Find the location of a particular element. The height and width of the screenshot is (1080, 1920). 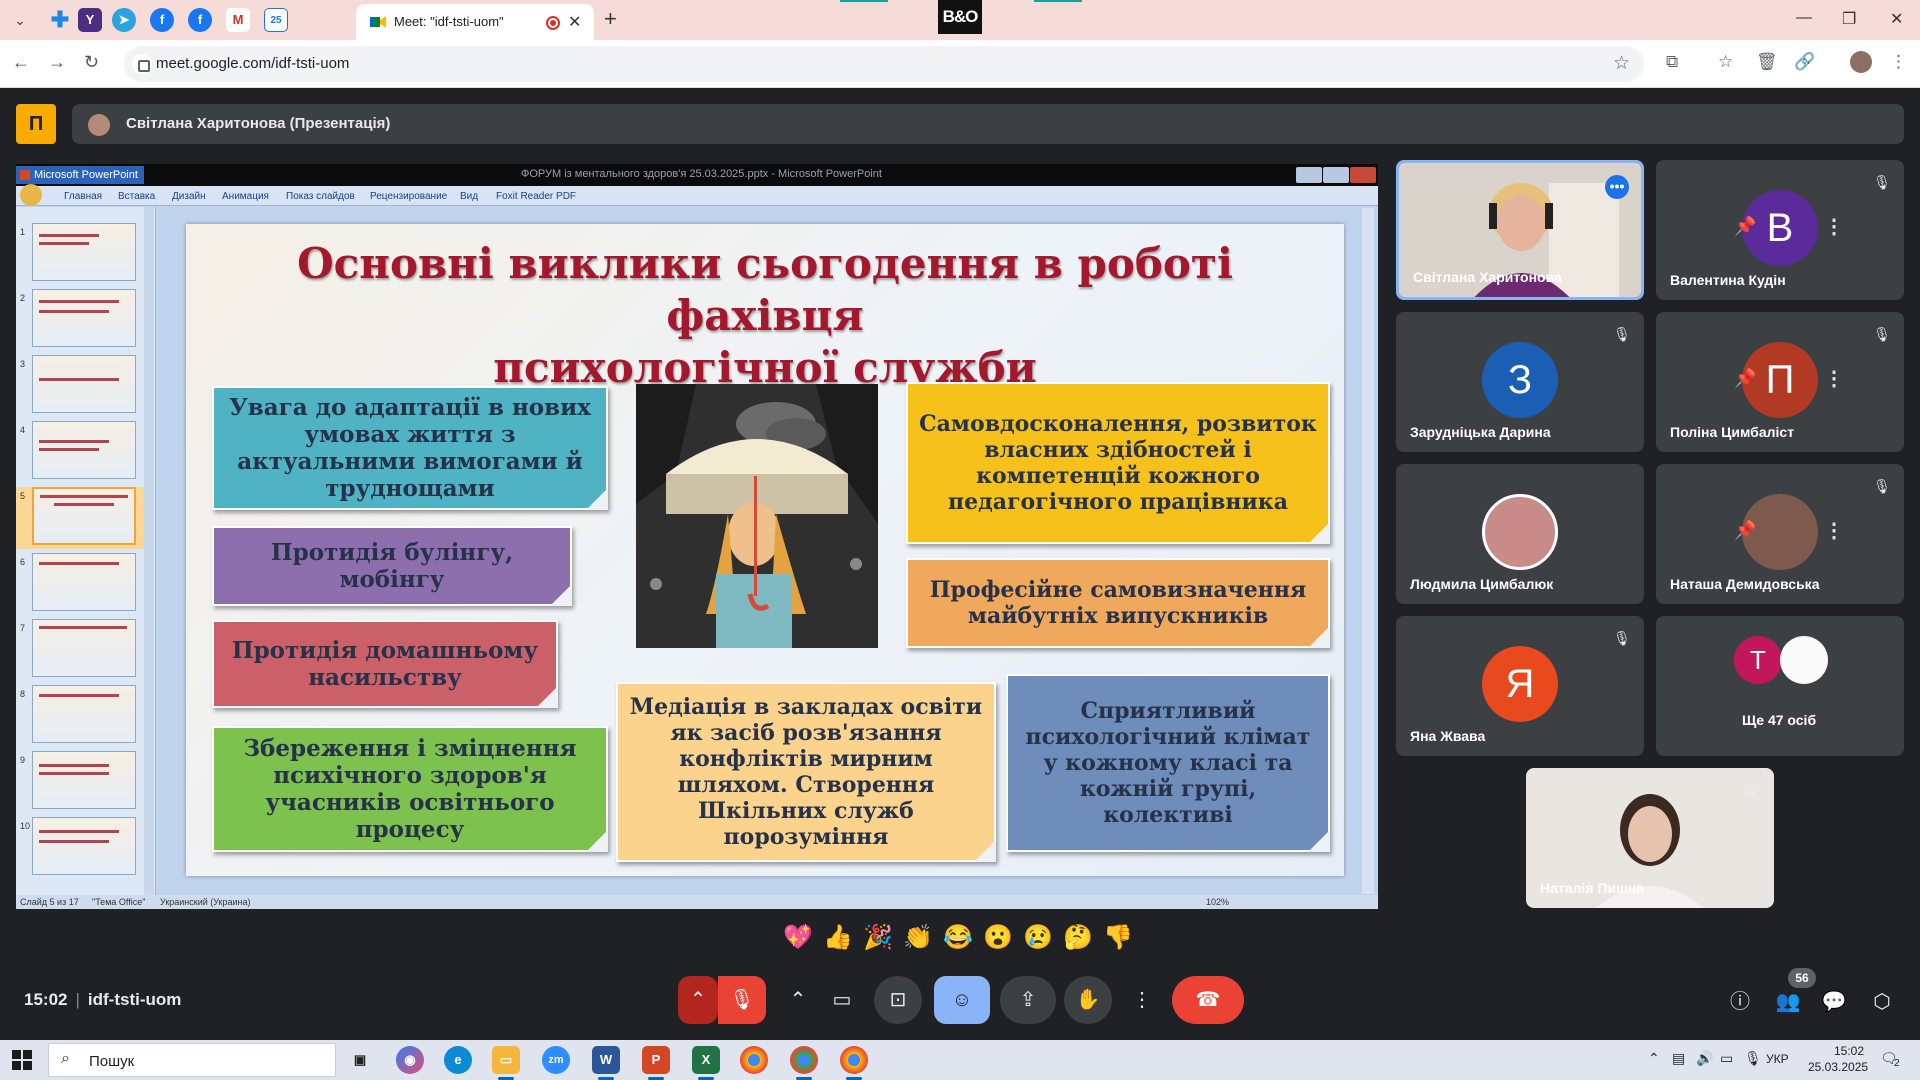

reaction-heart: 💖 is located at coordinates (798, 938).